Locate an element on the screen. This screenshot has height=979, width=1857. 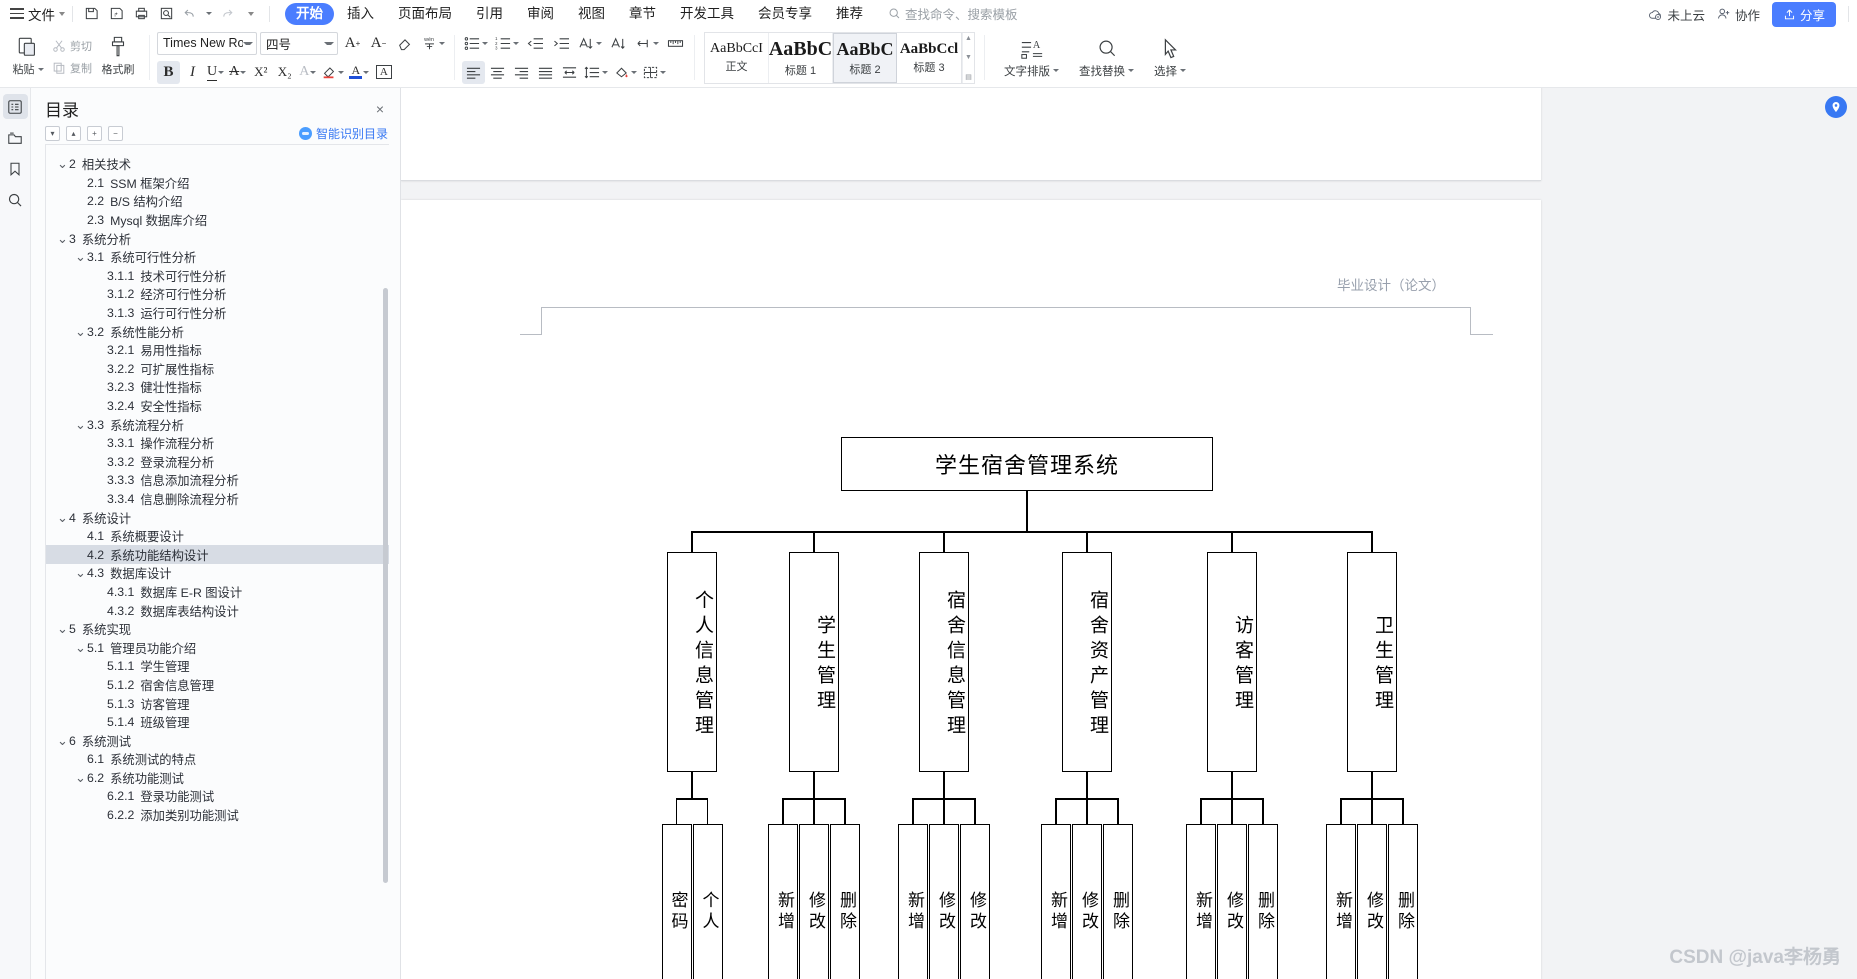
toc-item-9: 3.1.3 运行可行性分析 is located at coordinates (217, 313).